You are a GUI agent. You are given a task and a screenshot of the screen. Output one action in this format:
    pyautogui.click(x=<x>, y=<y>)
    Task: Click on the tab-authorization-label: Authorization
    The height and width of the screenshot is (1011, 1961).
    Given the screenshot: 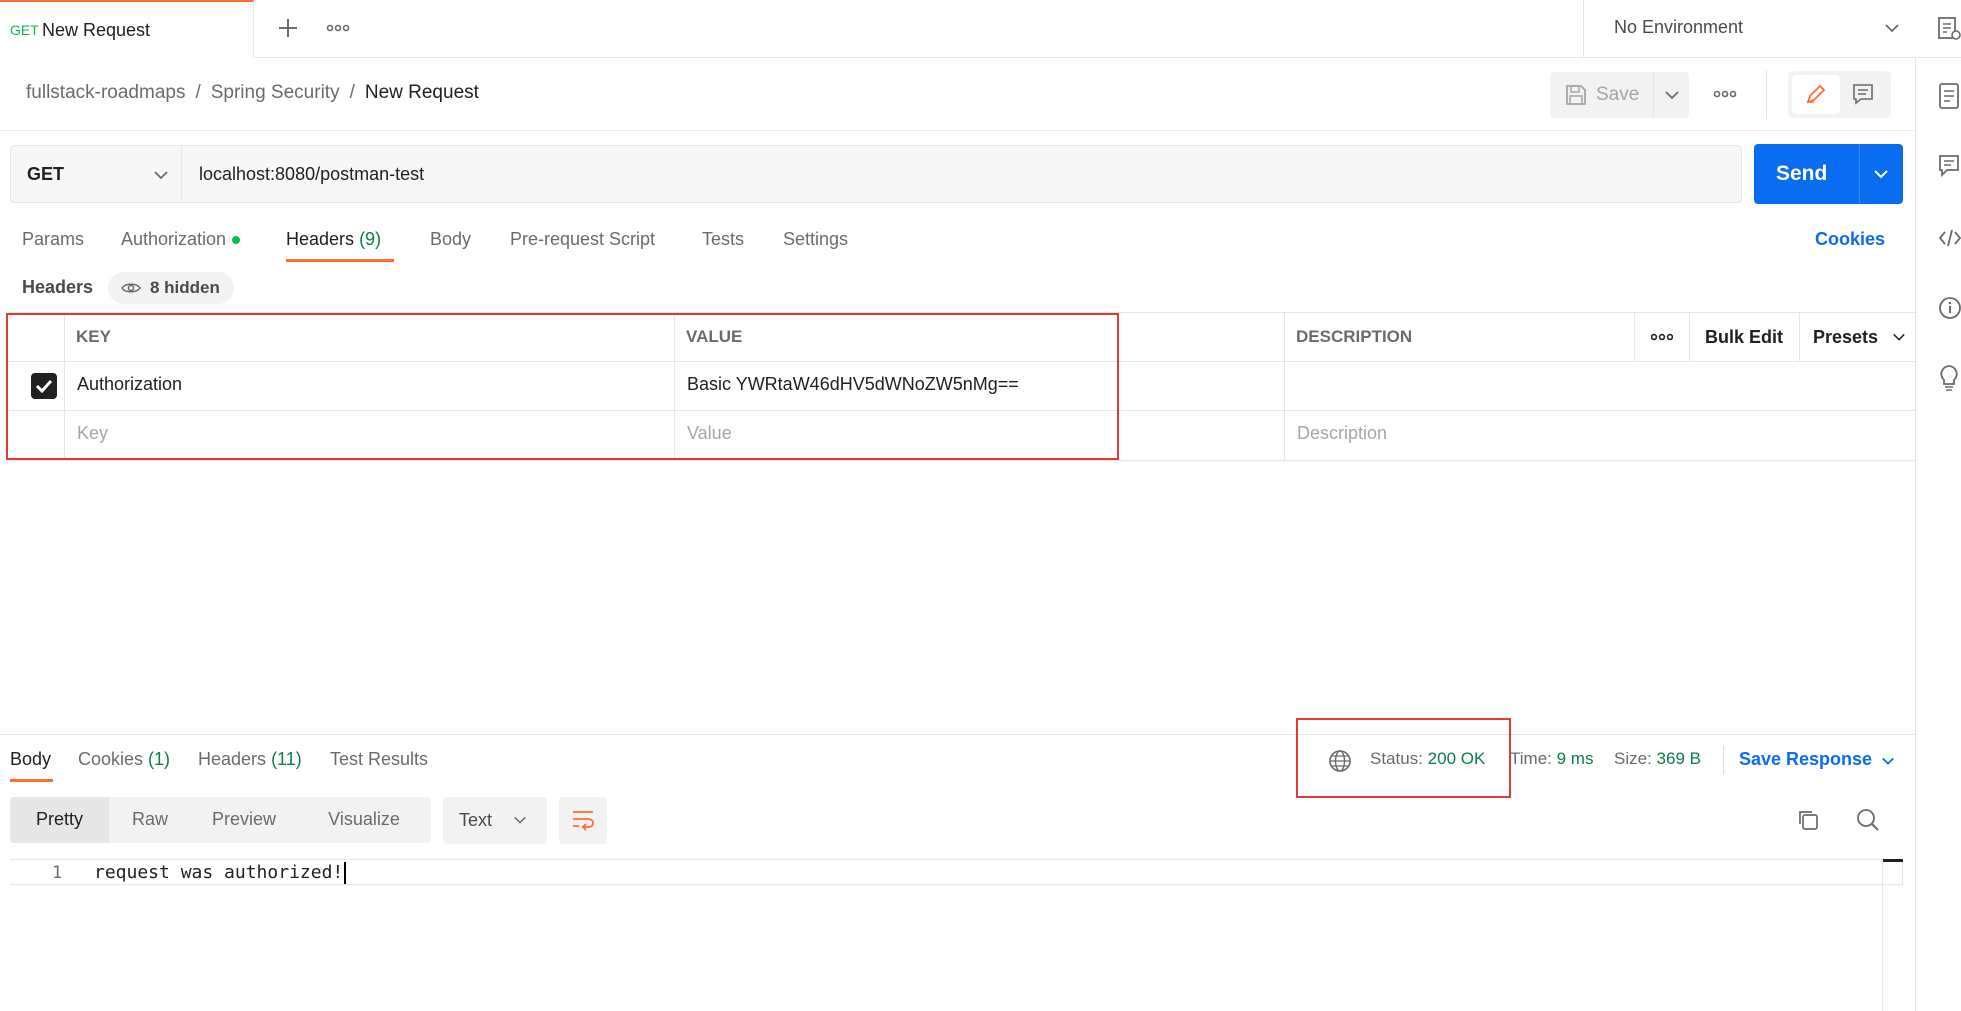 What is the action you would take?
    pyautogui.click(x=174, y=239)
    